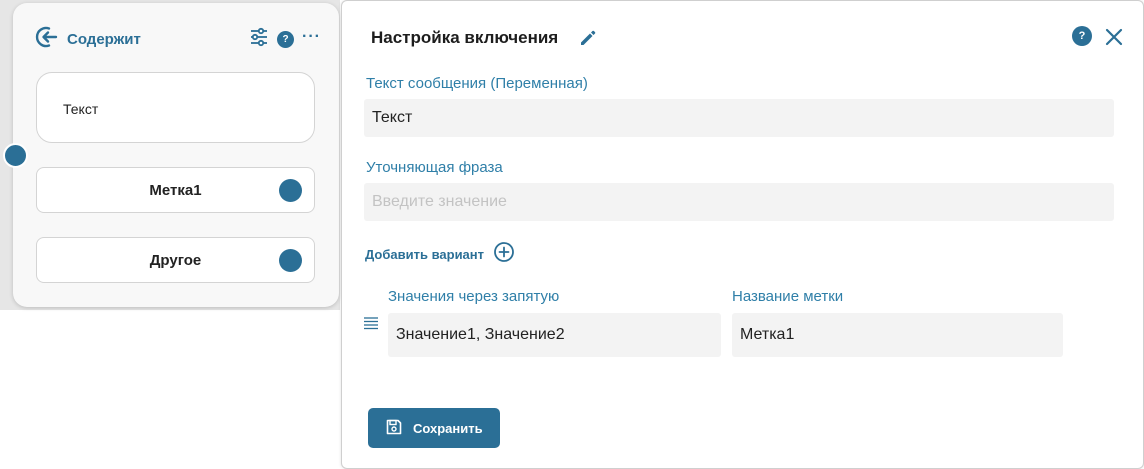 The height and width of the screenshot is (469, 1144). I want to click on add-variant-button: Добавить вариант, so click(440, 254).